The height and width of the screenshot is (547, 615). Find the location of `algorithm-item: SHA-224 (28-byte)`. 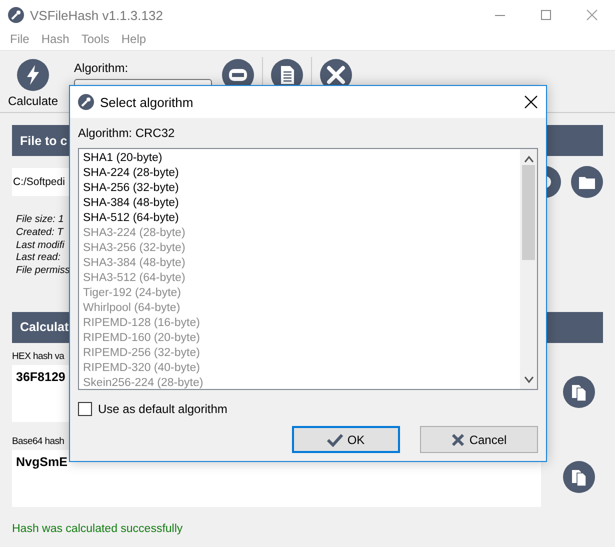

algorithm-item: SHA-224 (28-byte) is located at coordinates (299, 173).